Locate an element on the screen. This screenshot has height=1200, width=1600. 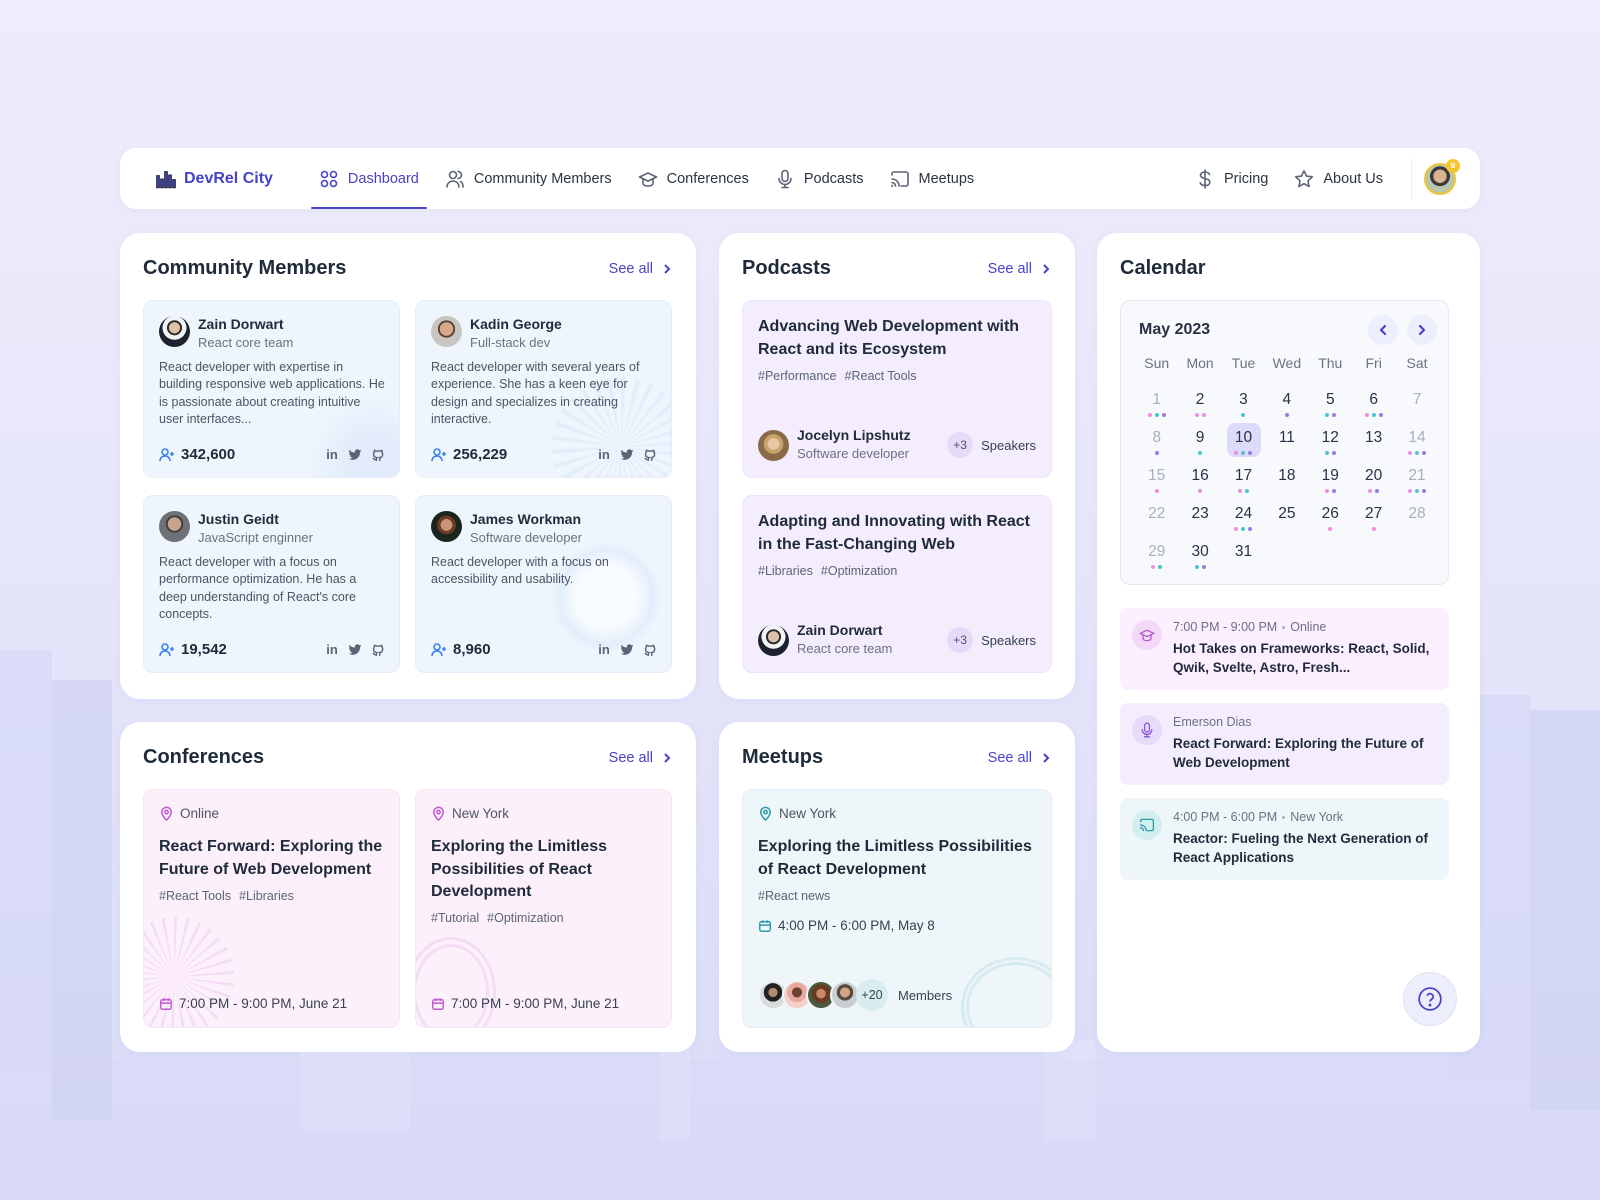
tag: #Performance is located at coordinates (797, 376).